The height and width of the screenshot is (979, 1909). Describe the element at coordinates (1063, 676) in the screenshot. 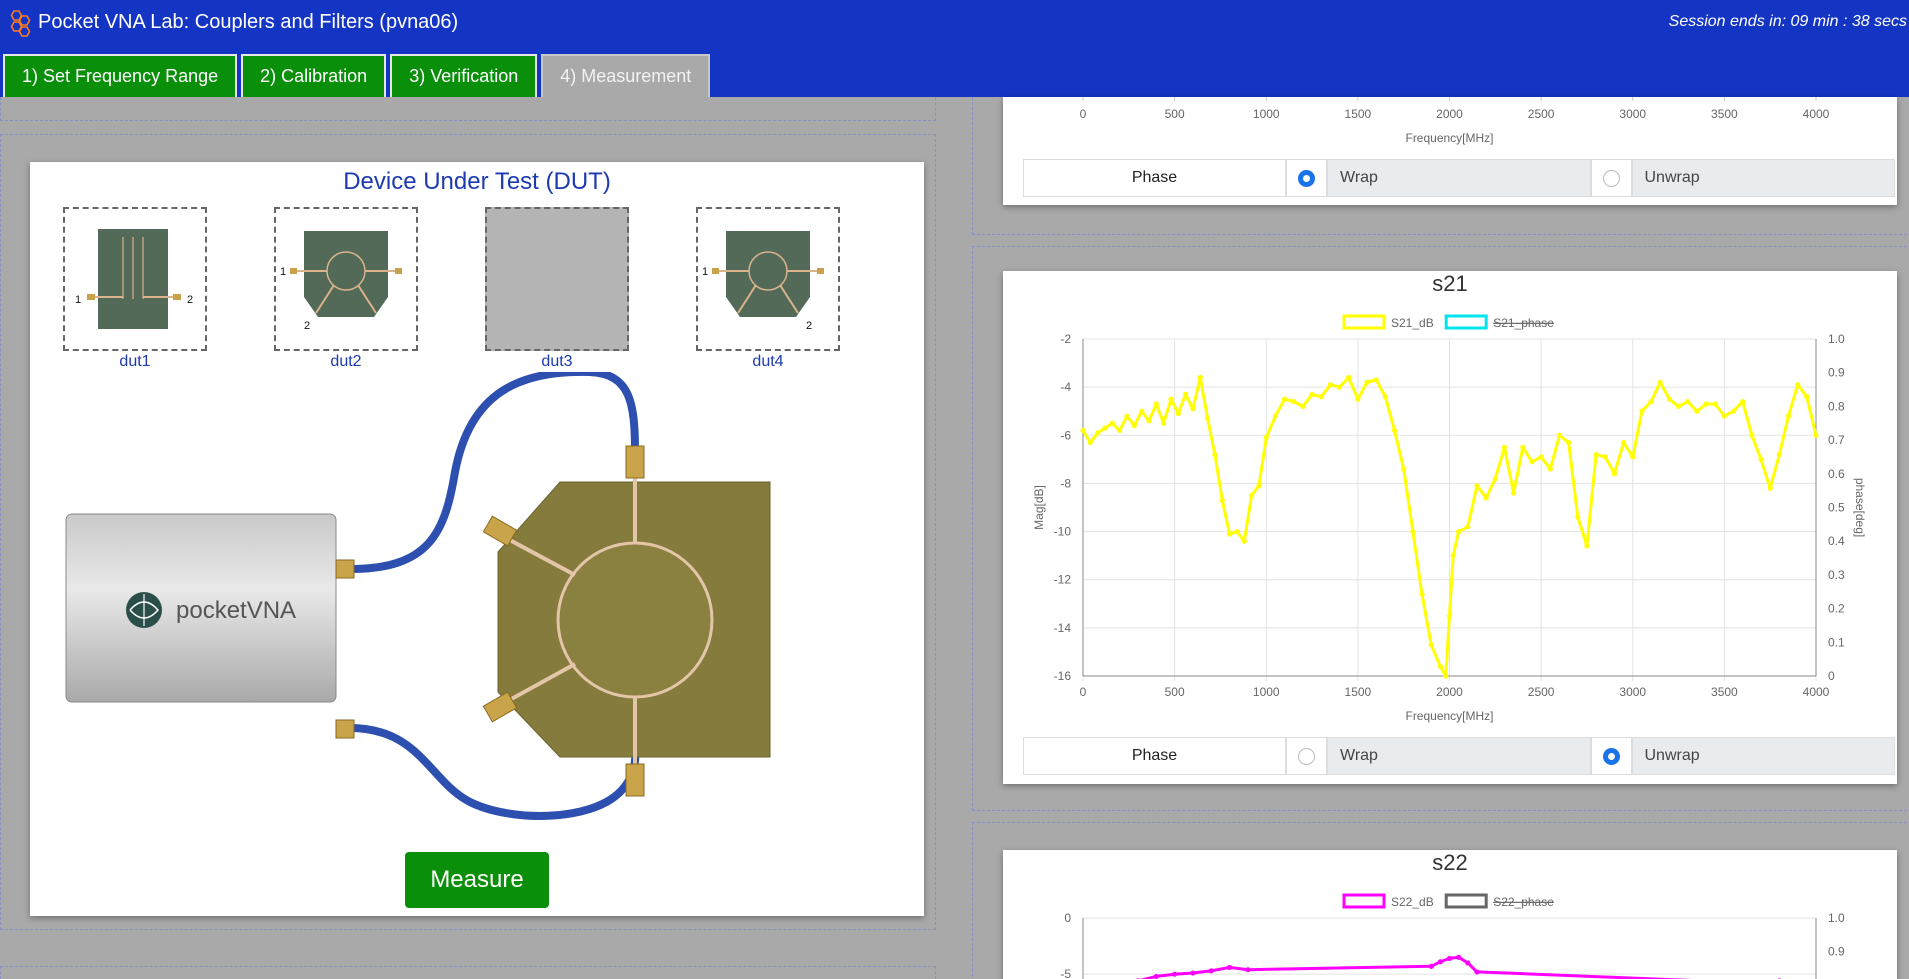

I see `y-tick-label: -16` at that location.